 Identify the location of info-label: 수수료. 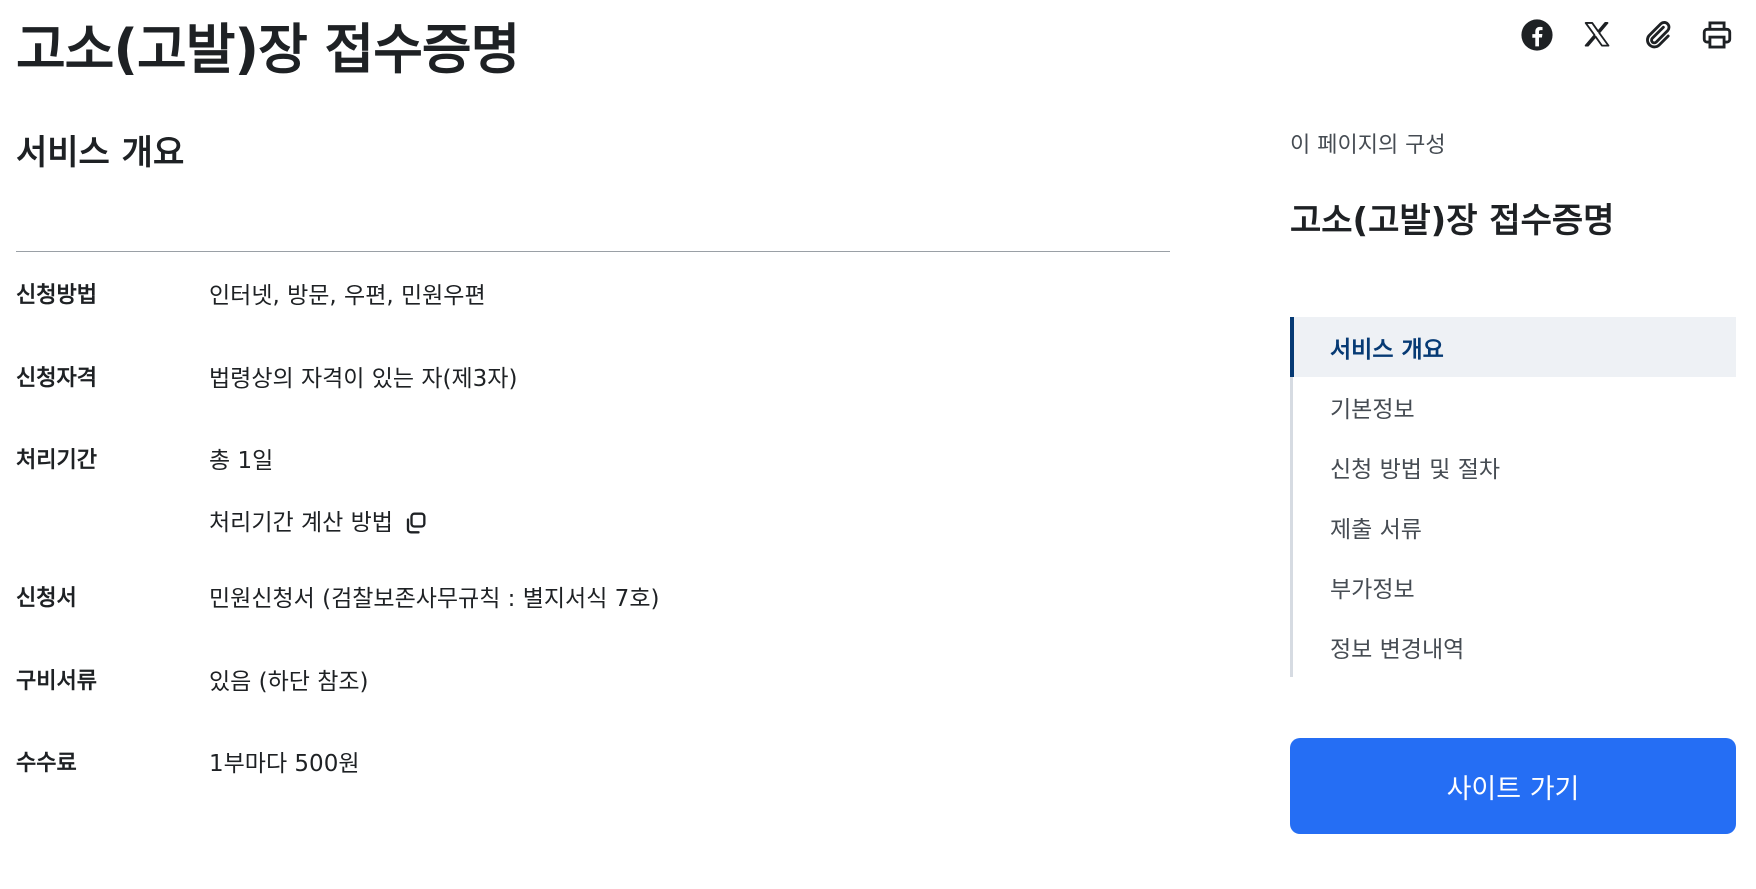
(46, 763).